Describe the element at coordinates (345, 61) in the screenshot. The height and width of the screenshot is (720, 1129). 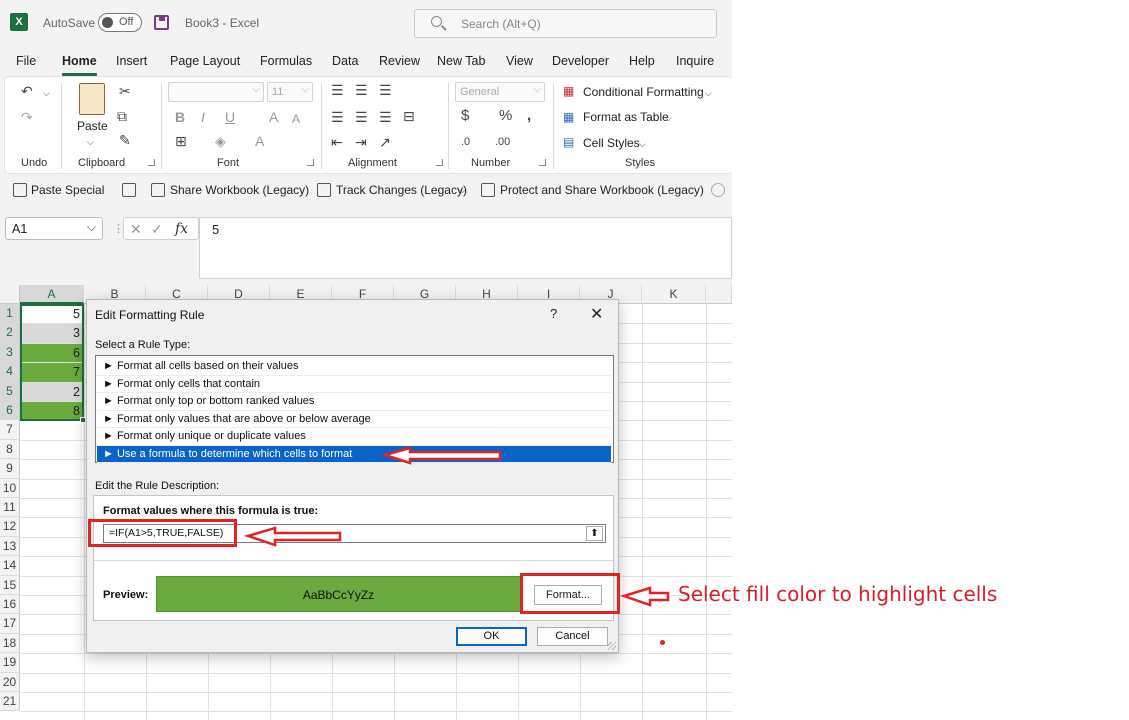
I see `tab-data: Data` at that location.